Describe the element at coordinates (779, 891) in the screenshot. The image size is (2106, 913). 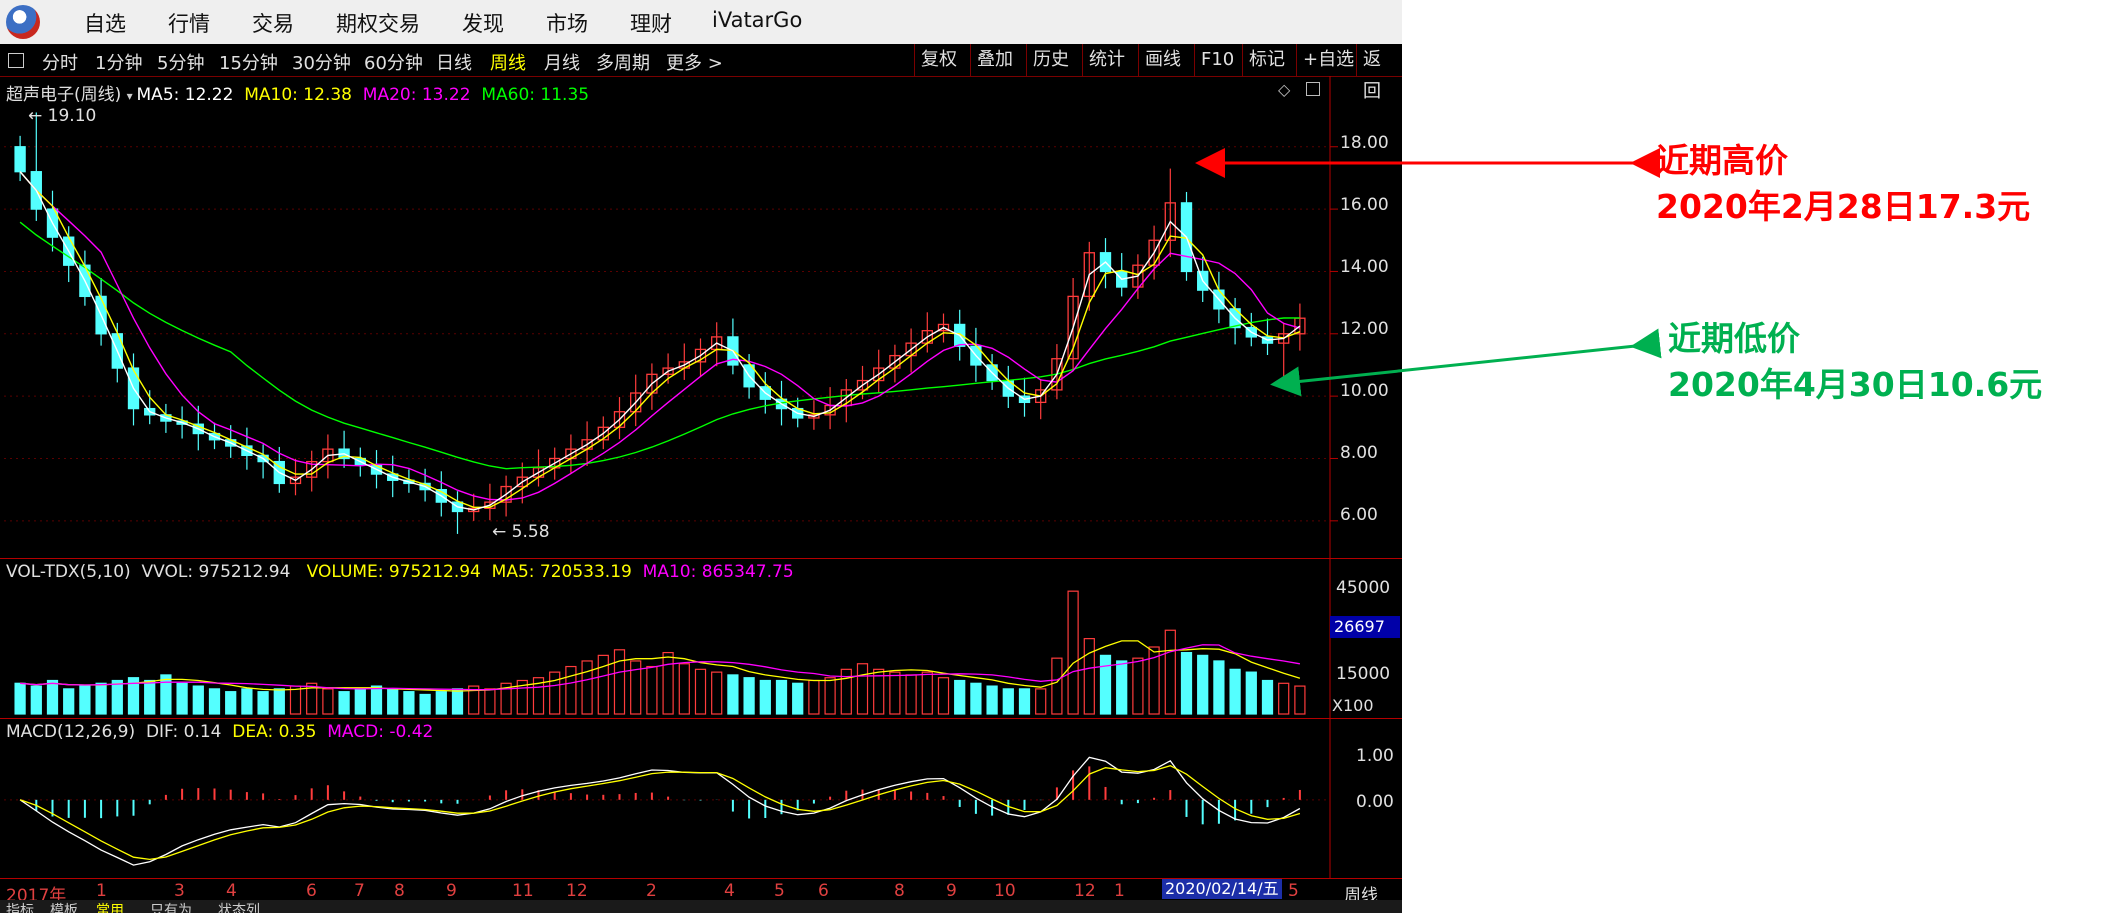
I see `time-label: 5` at that location.